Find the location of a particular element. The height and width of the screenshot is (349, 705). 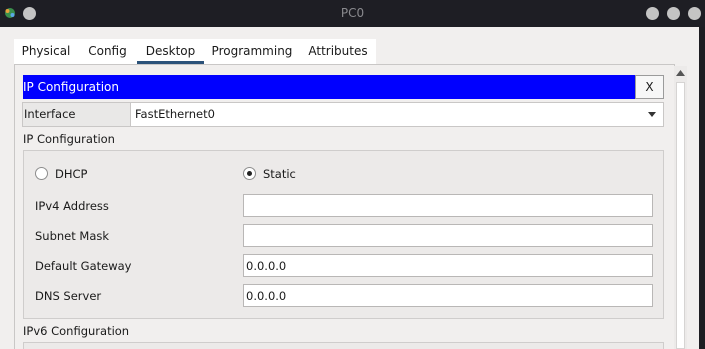

window-title: PC0 is located at coordinates (352, 13).